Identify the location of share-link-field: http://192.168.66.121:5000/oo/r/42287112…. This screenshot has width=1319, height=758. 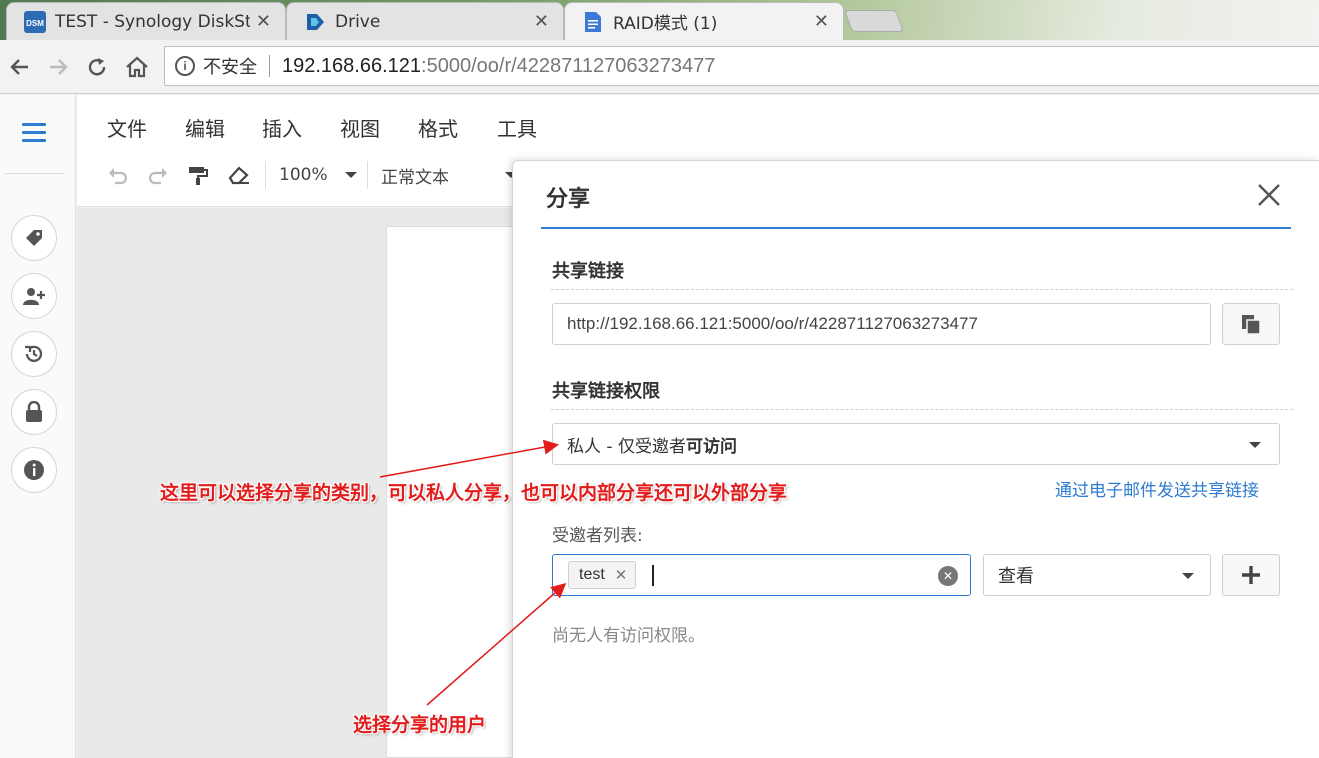
(881, 324).